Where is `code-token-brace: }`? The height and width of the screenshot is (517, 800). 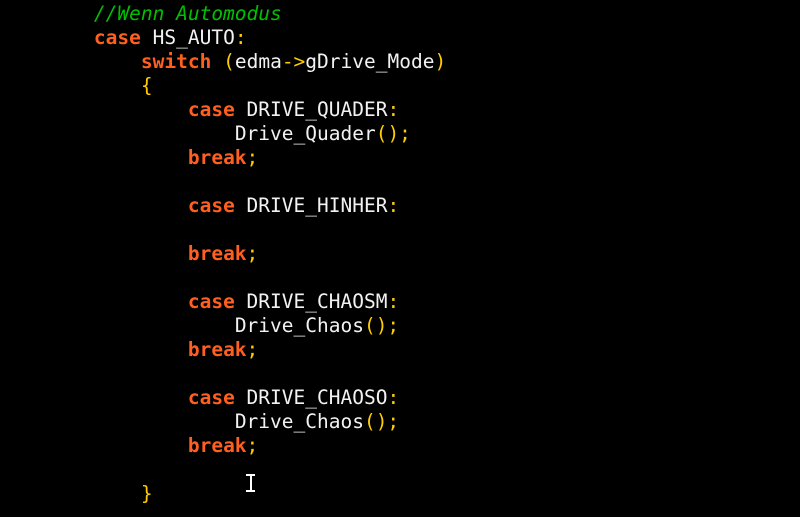
code-token-brace: } is located at coordinates (146, 493).